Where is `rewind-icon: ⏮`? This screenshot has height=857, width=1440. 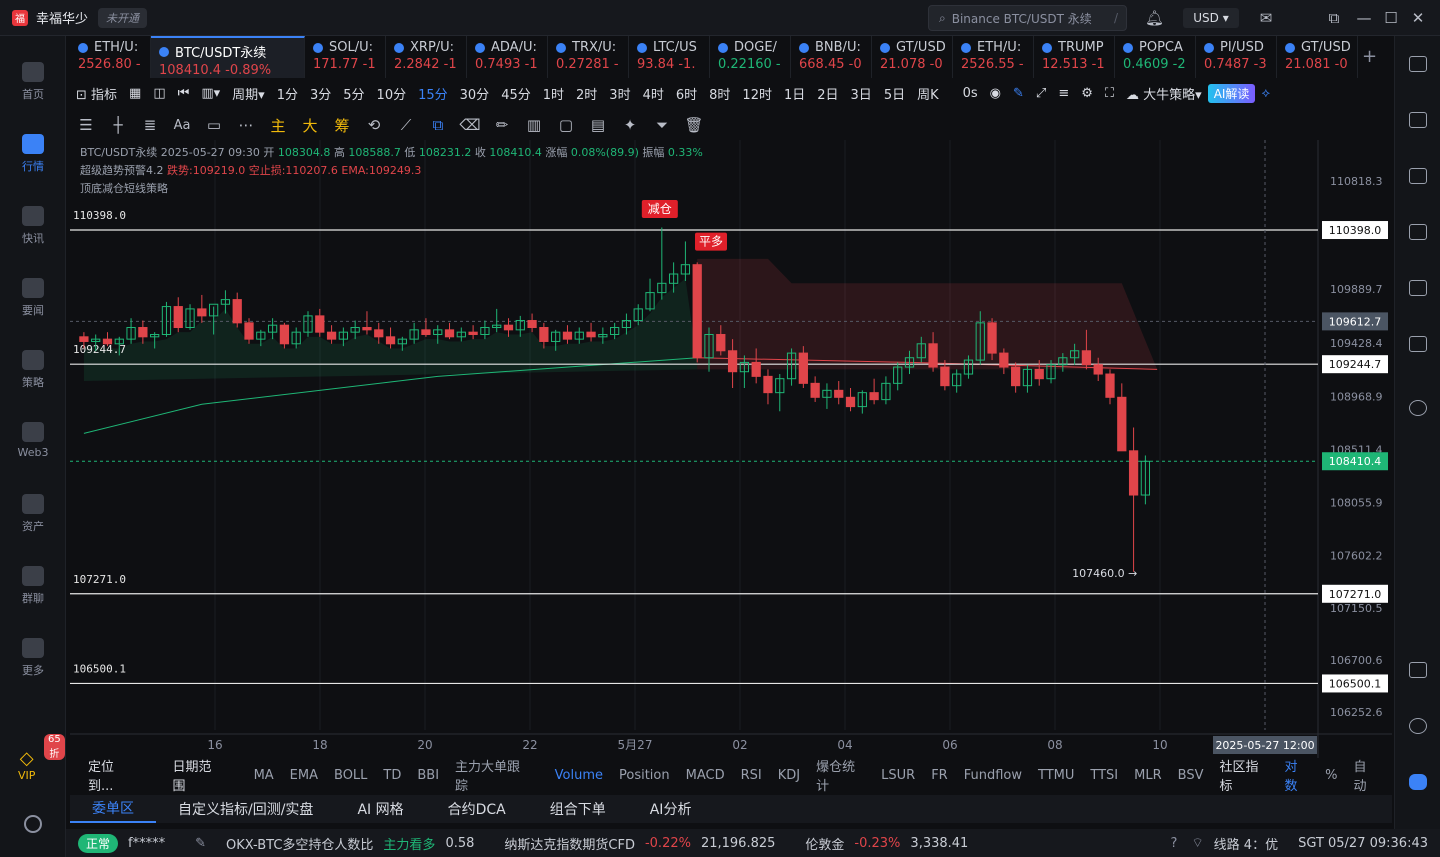 rewind-icon: ⏮ is located at coordinates (184, 93).